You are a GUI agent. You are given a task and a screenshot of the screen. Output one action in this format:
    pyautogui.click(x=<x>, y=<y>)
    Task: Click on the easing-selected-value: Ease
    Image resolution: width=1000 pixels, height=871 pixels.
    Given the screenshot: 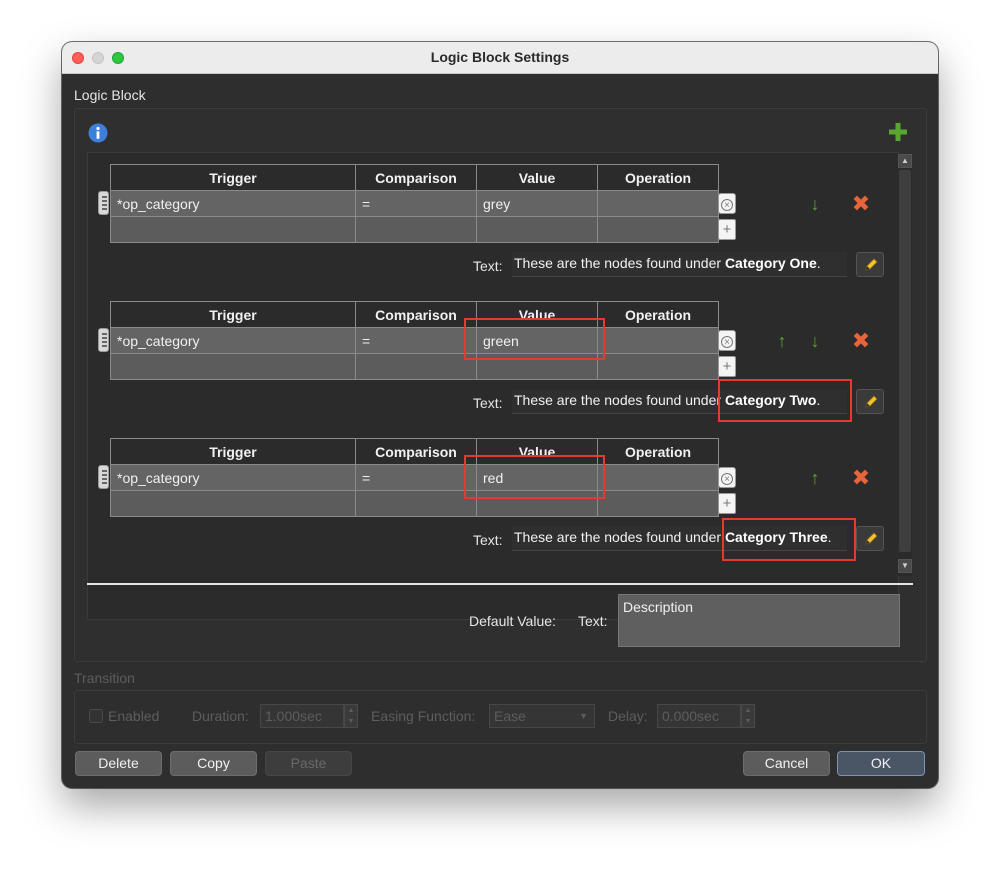 What is the action you would take?
    pyautogui.click(x=510, y=716)
    